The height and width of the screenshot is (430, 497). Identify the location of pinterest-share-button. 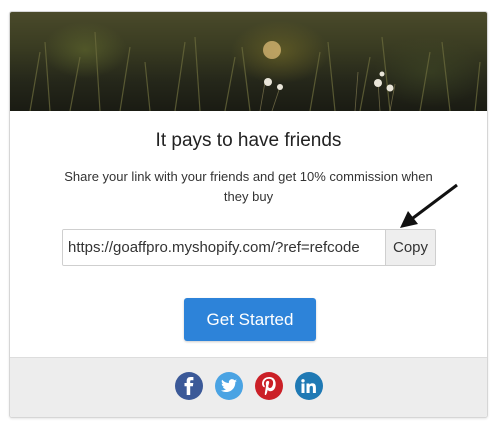
(268, 386).